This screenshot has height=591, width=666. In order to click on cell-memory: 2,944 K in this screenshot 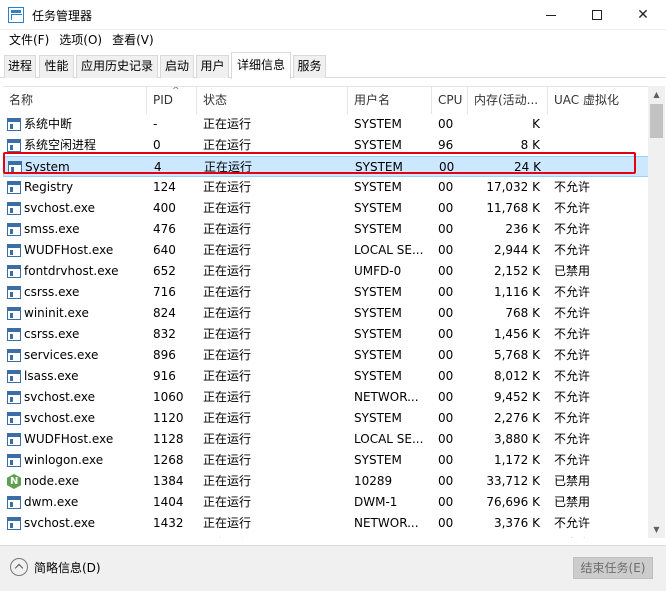, I will do `click(516, 250)`.